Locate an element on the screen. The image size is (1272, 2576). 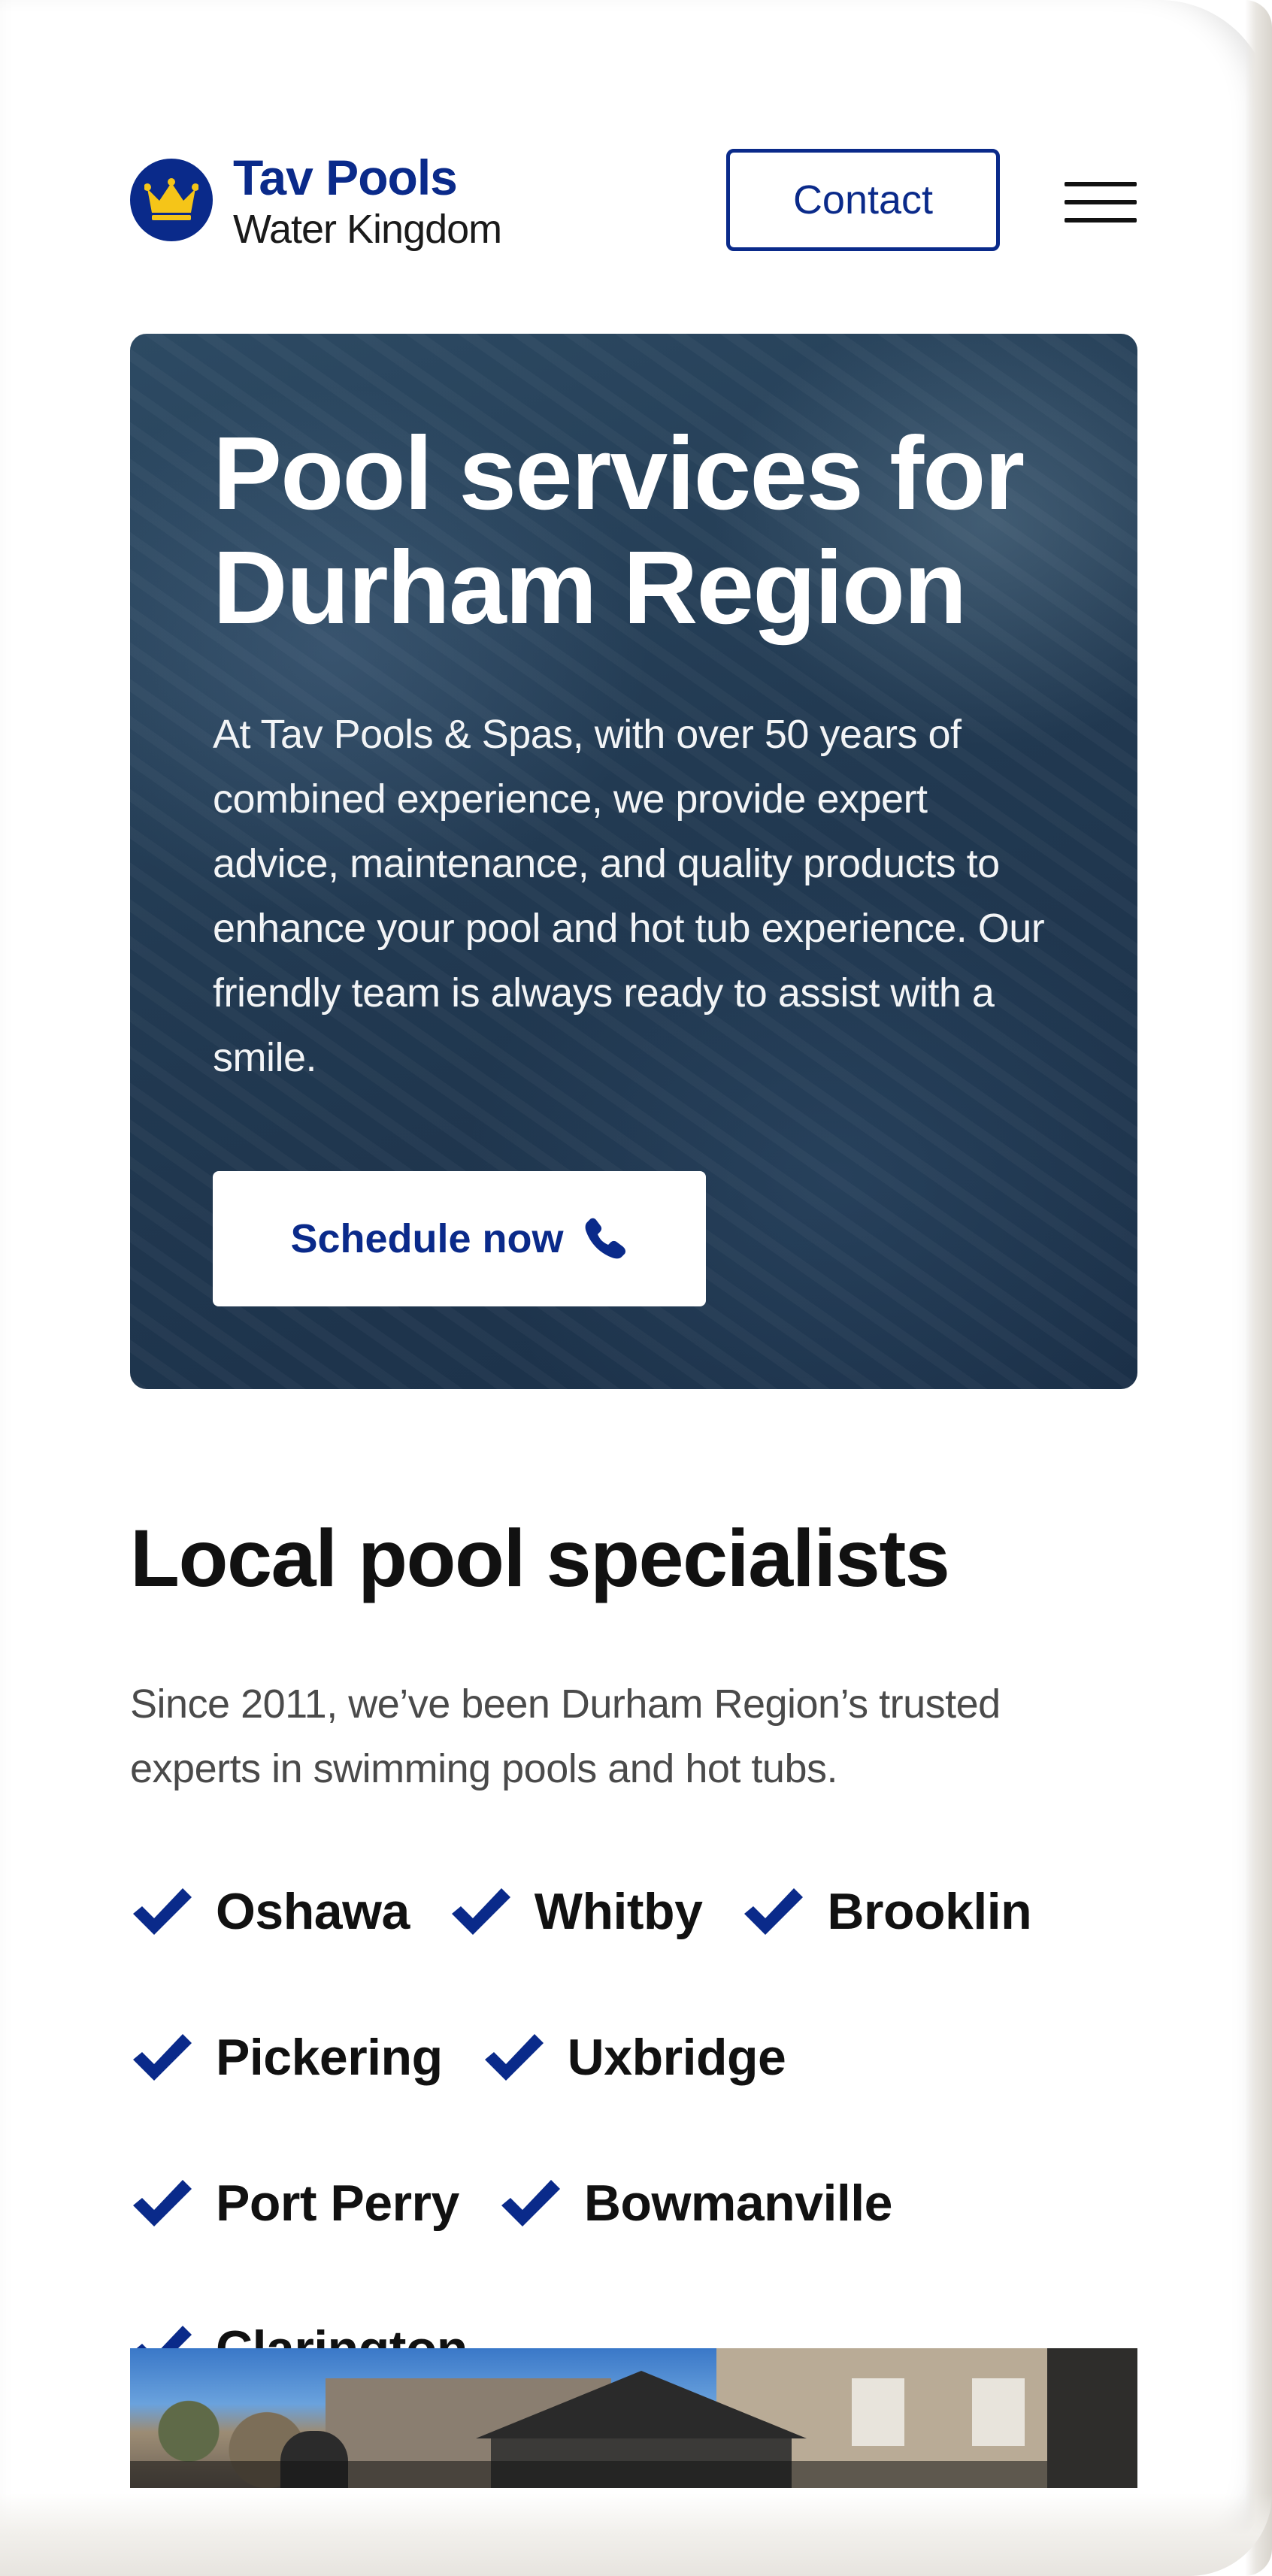
schedule-now-label: Schedule now is located at coordinates (427, 1238).